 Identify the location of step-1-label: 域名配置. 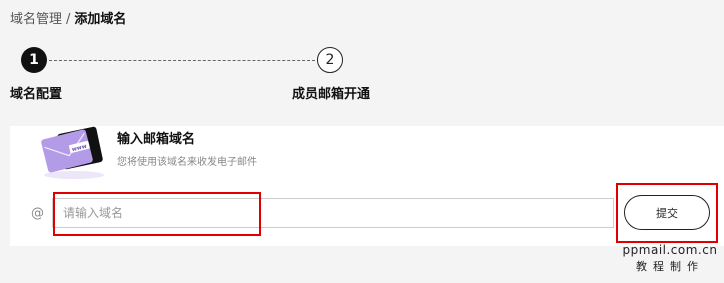
(36, 94).